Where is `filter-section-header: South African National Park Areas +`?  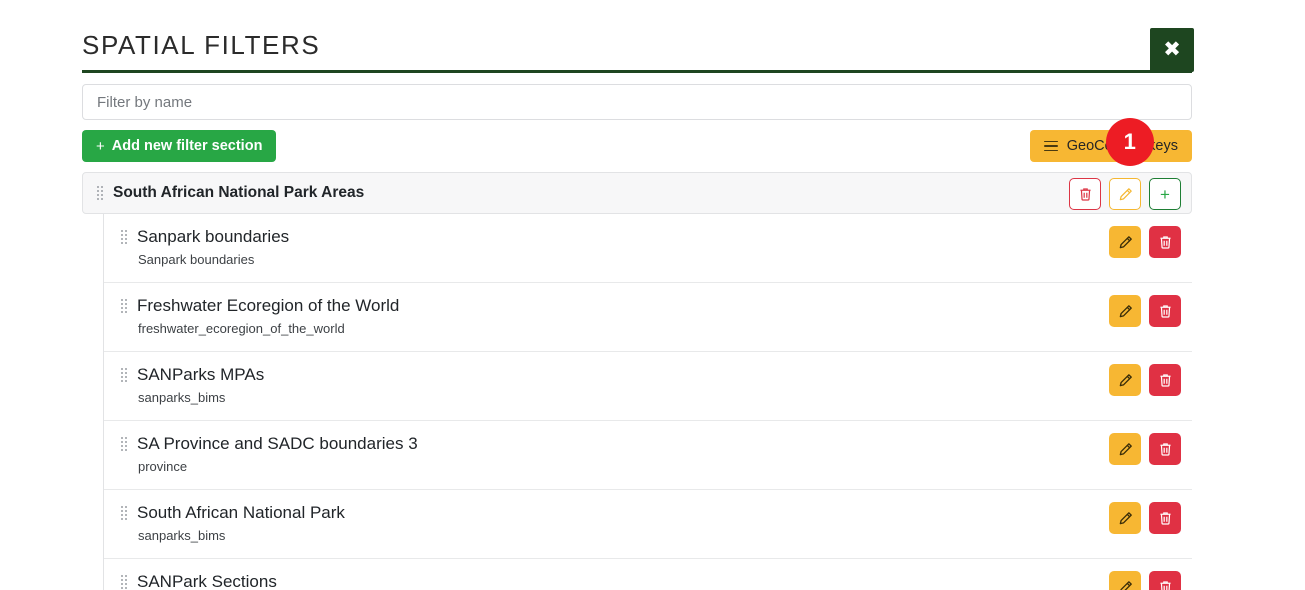 filter-section-header: South African National Park Areas + is located at coordinates (637, 193).